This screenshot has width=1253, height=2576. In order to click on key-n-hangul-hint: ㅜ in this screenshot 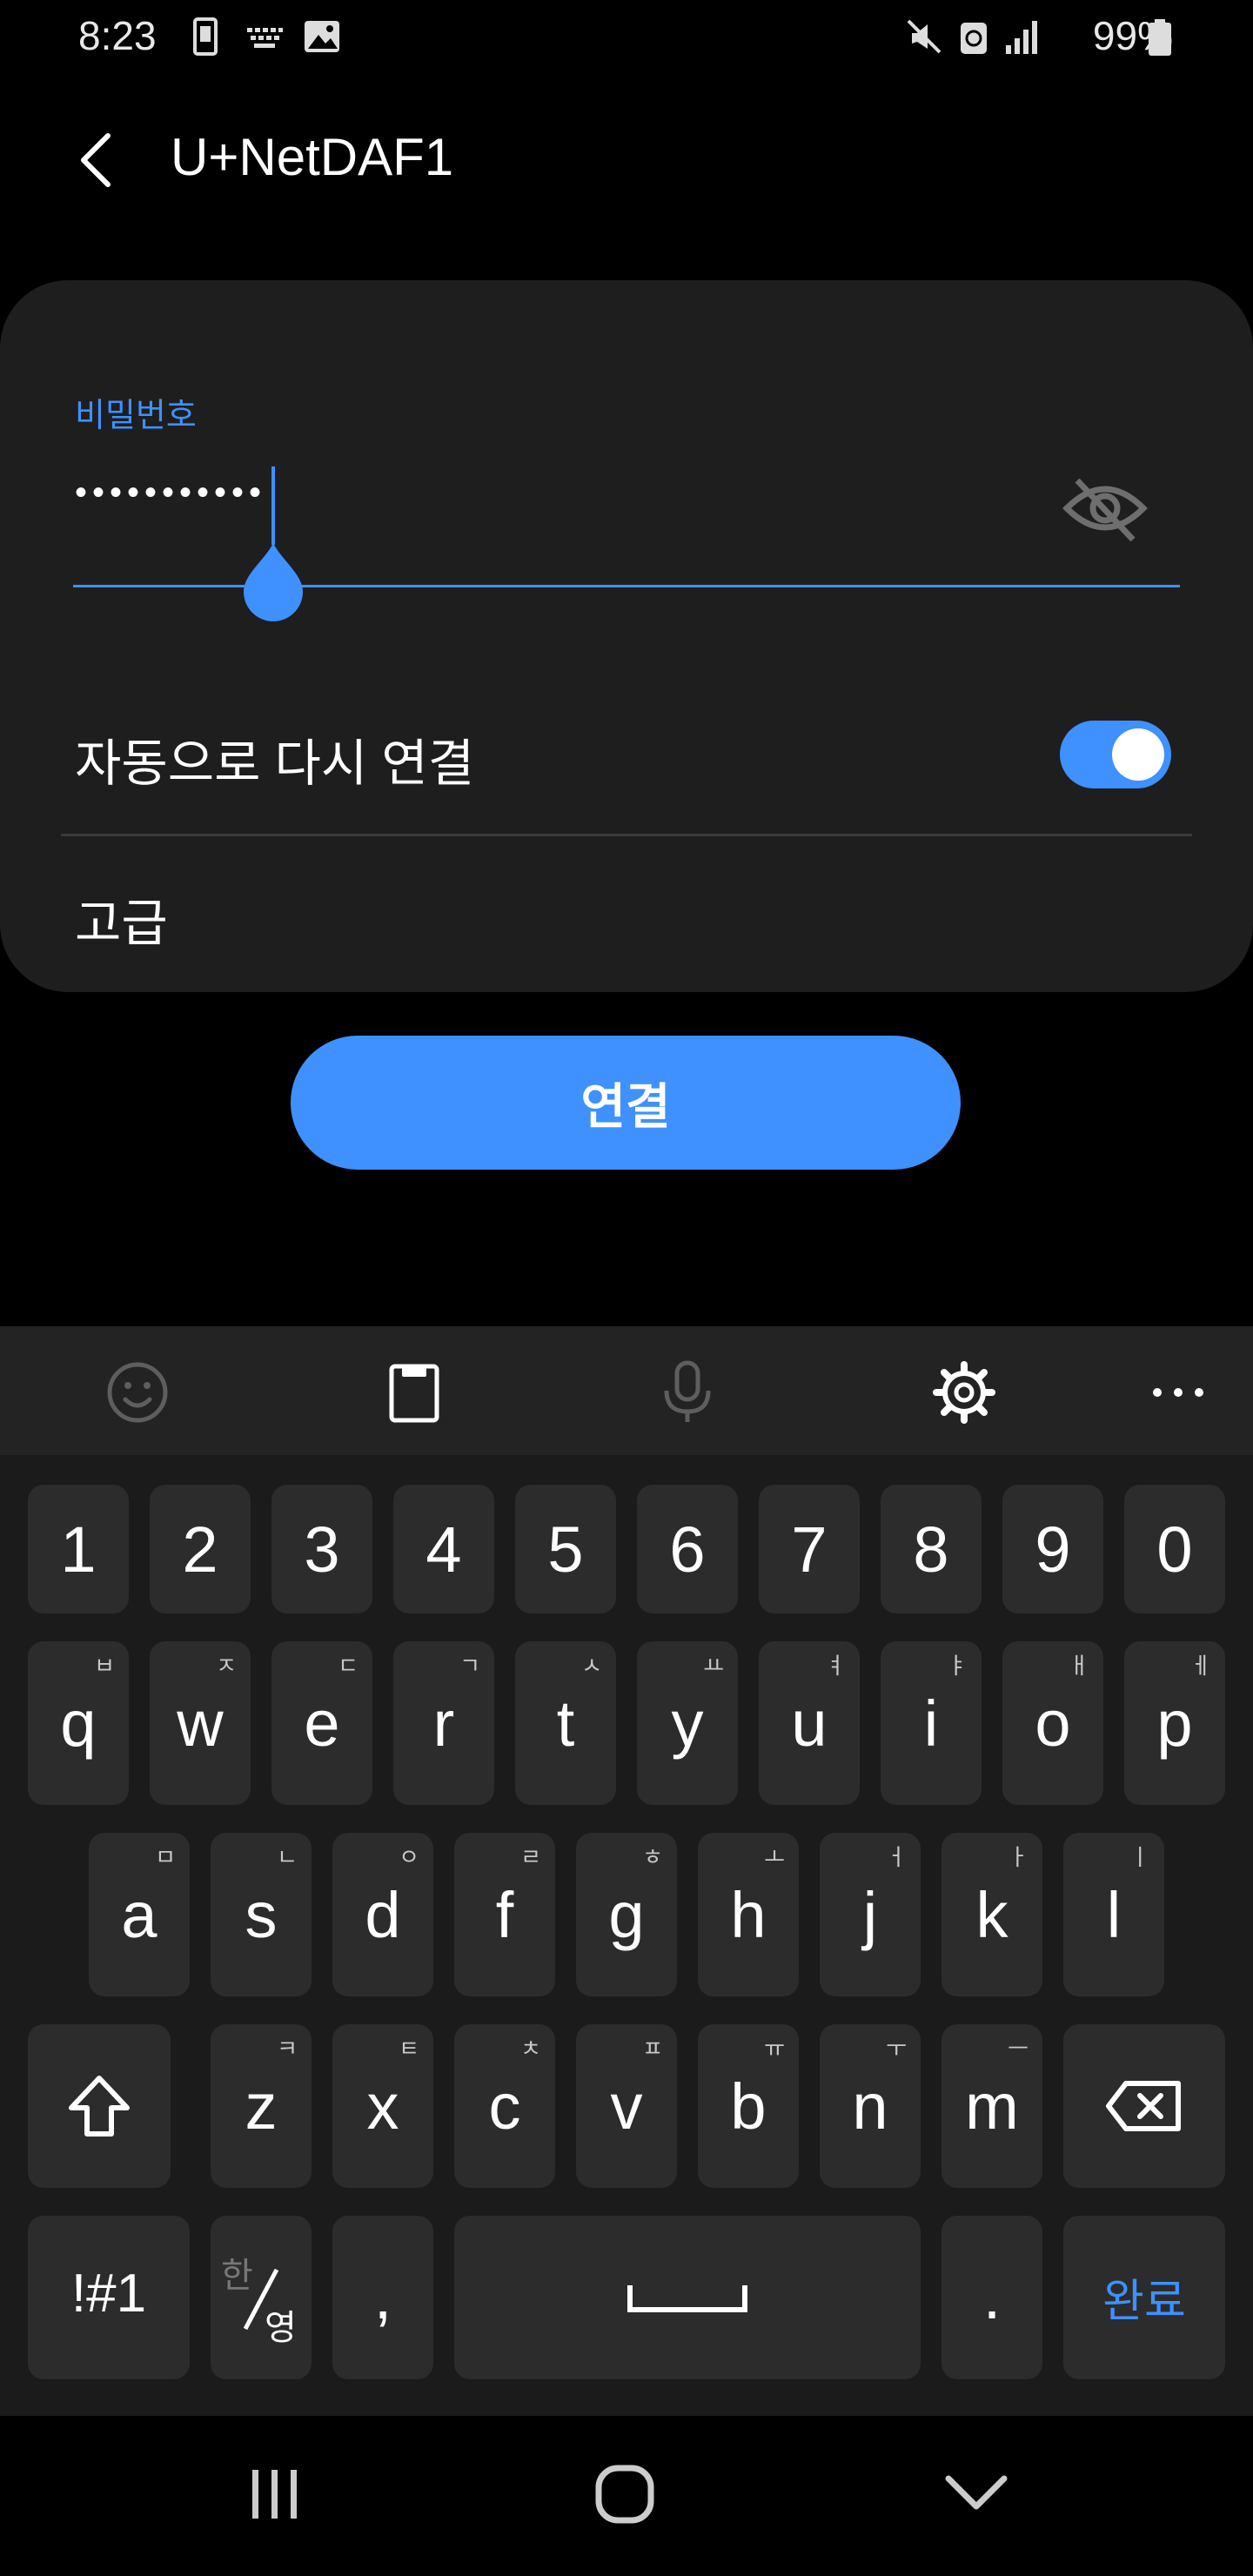, I will do `click(896, 2049)`.